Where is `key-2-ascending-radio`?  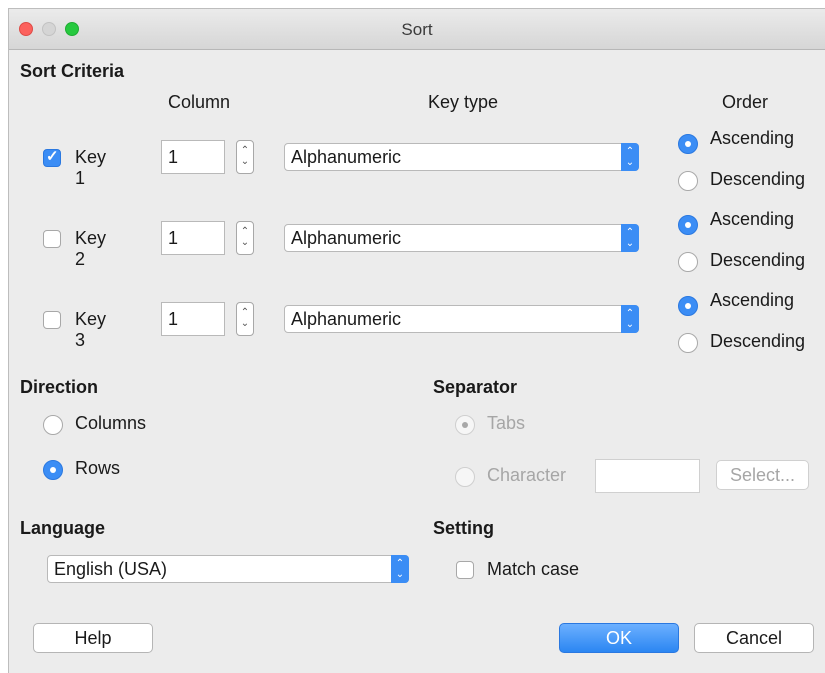
key-2-ascending-radio is located at coordinates (688, 225).